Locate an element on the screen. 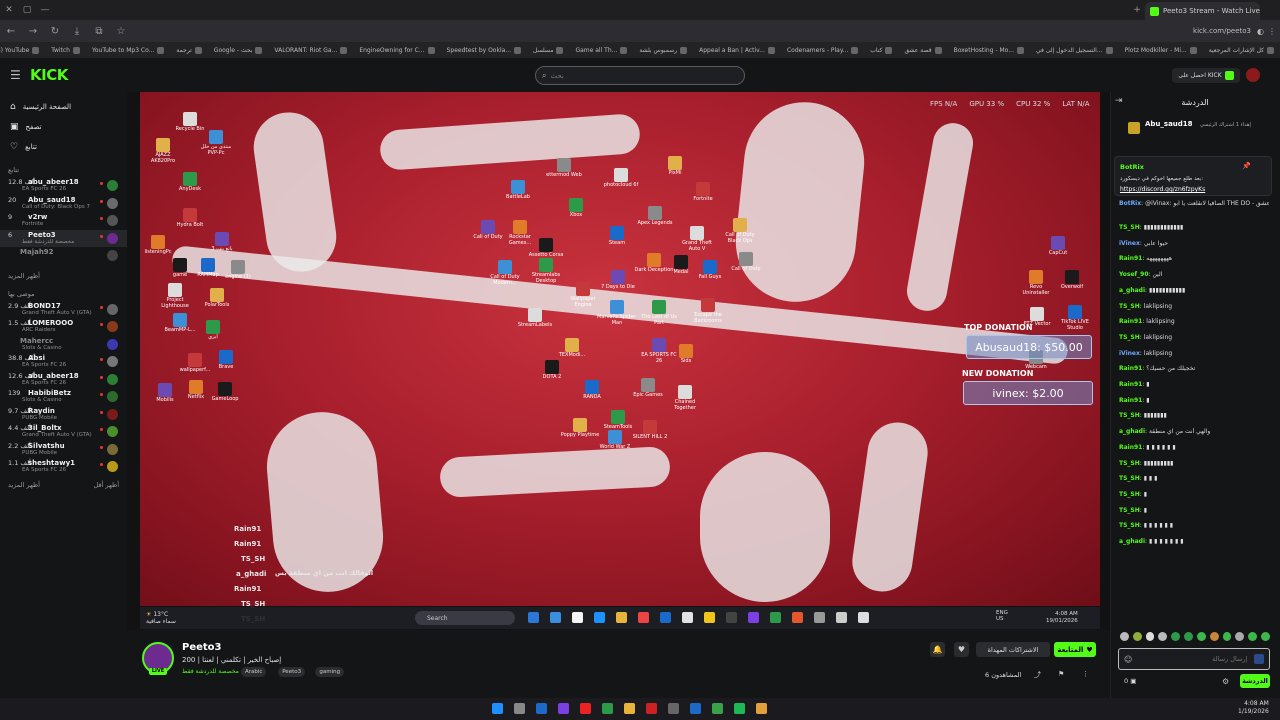 The height and width of the screenshot is (720, 1280). channel-points: 0 ▣ is located at coordinates (1130, 681).